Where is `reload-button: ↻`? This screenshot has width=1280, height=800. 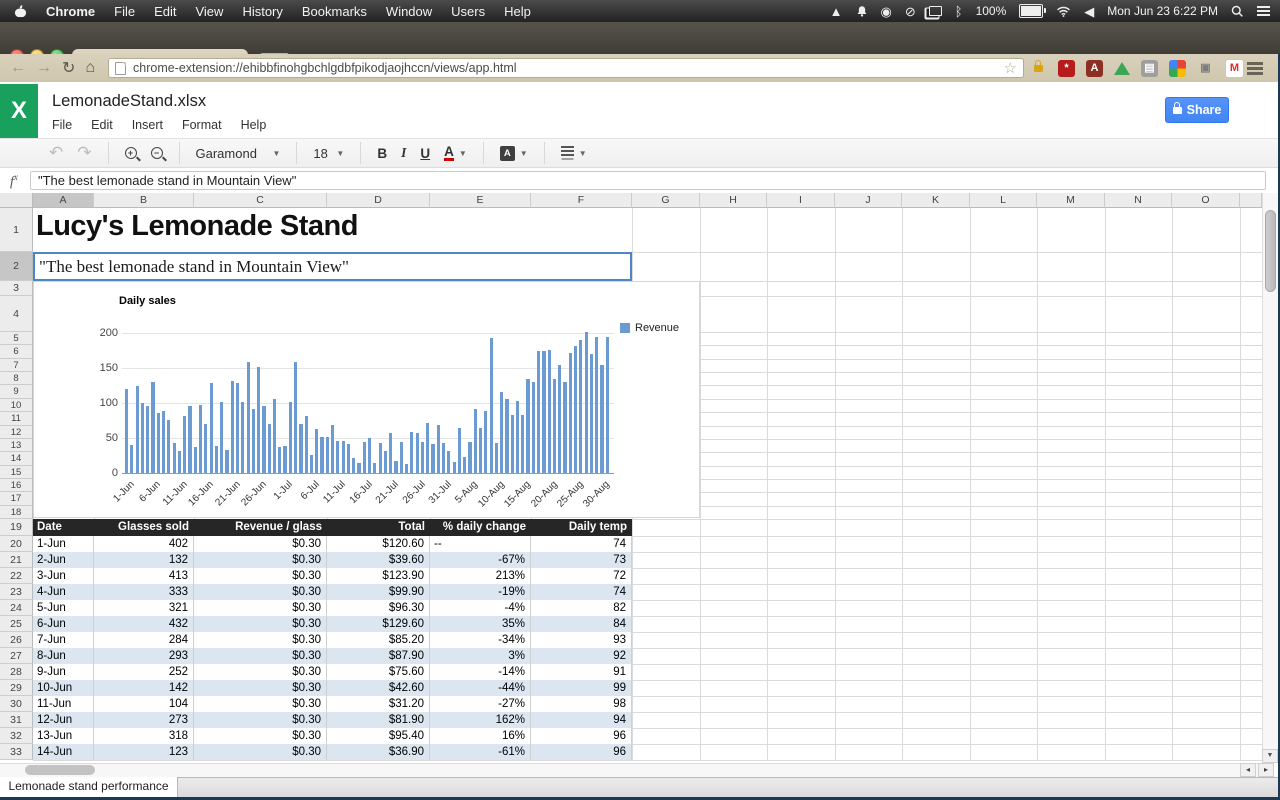
reload-button: ↻ is located at coordinates (68, 68).